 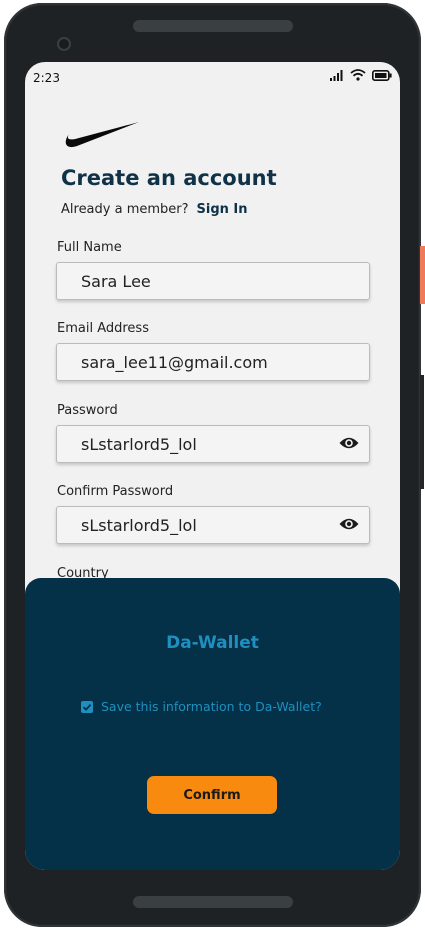 What do you see at coordinates (102, 135) in the screenshot?
I see `swoosh-logo-icon` at bounding box center [102, 135].